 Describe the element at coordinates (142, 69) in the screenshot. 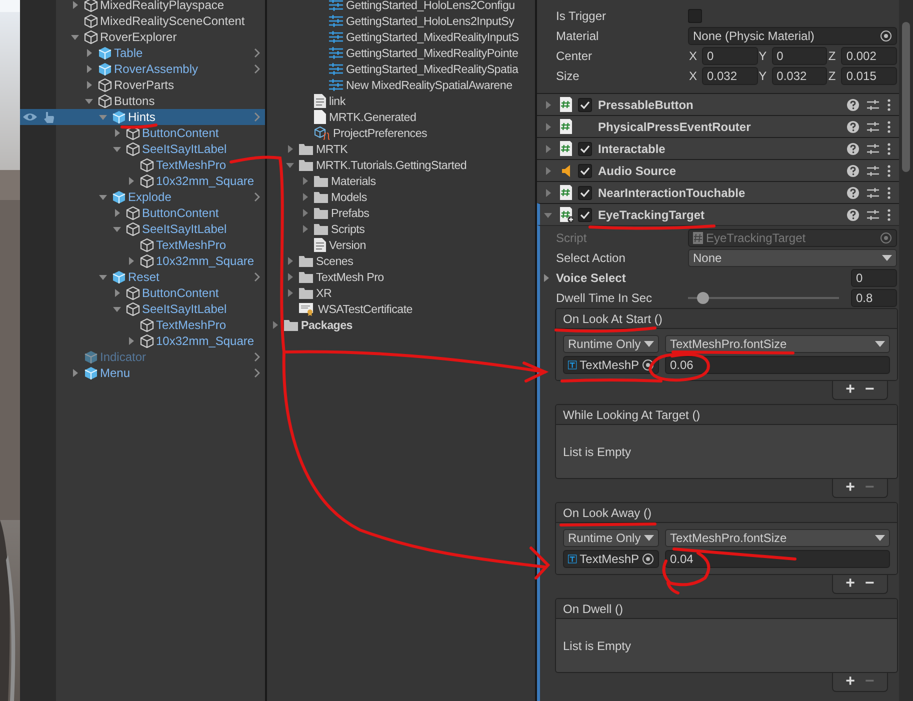

I see `hierarchy-item: RoverAssembly` at that location.